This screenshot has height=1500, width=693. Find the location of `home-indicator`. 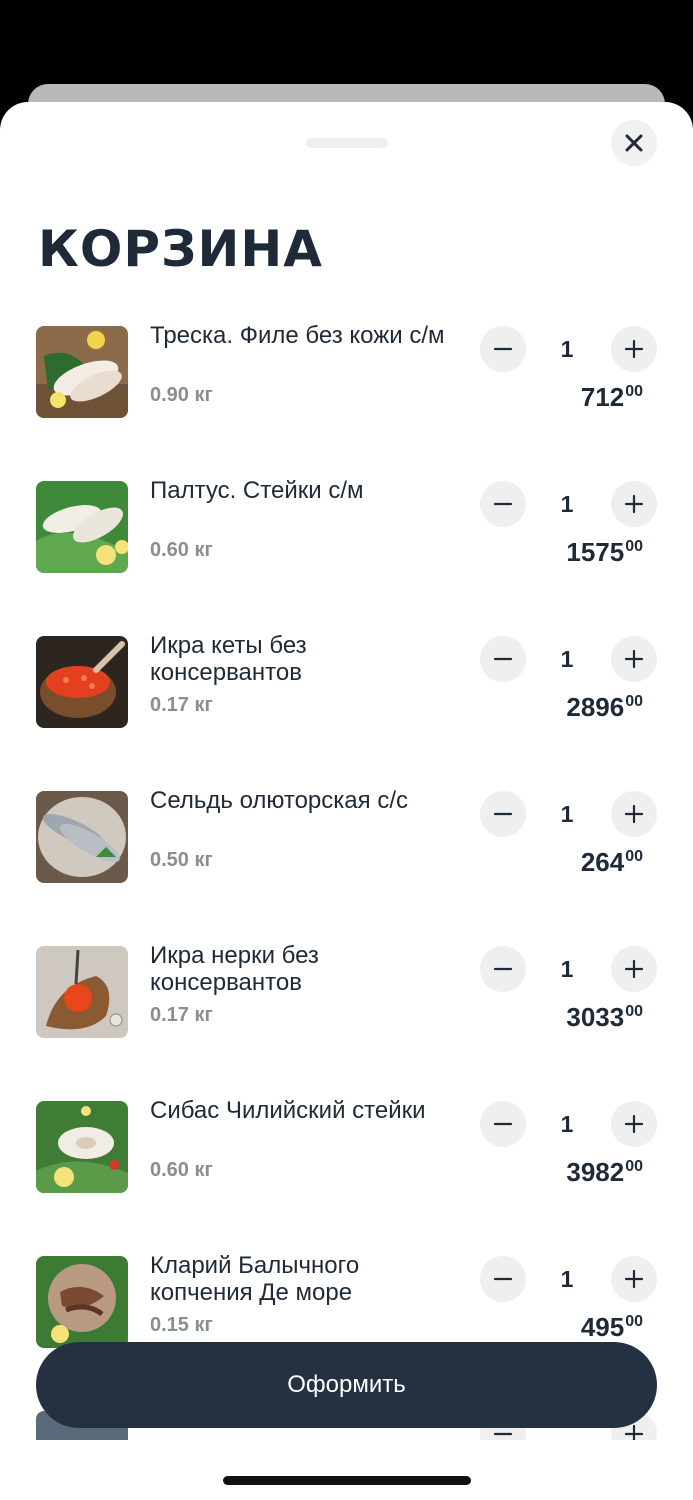

home-indicator is located at coordinates (347, 1480).